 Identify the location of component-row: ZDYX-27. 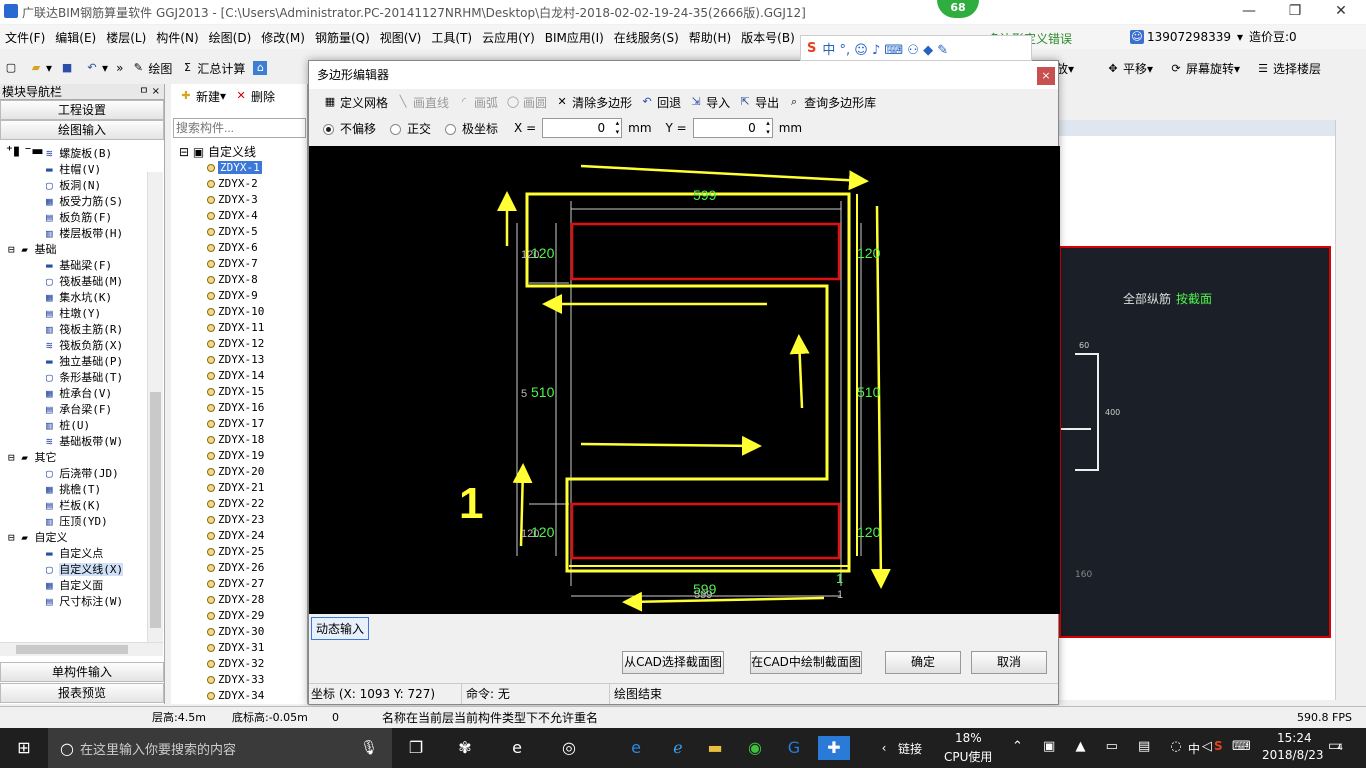
(239, 584).